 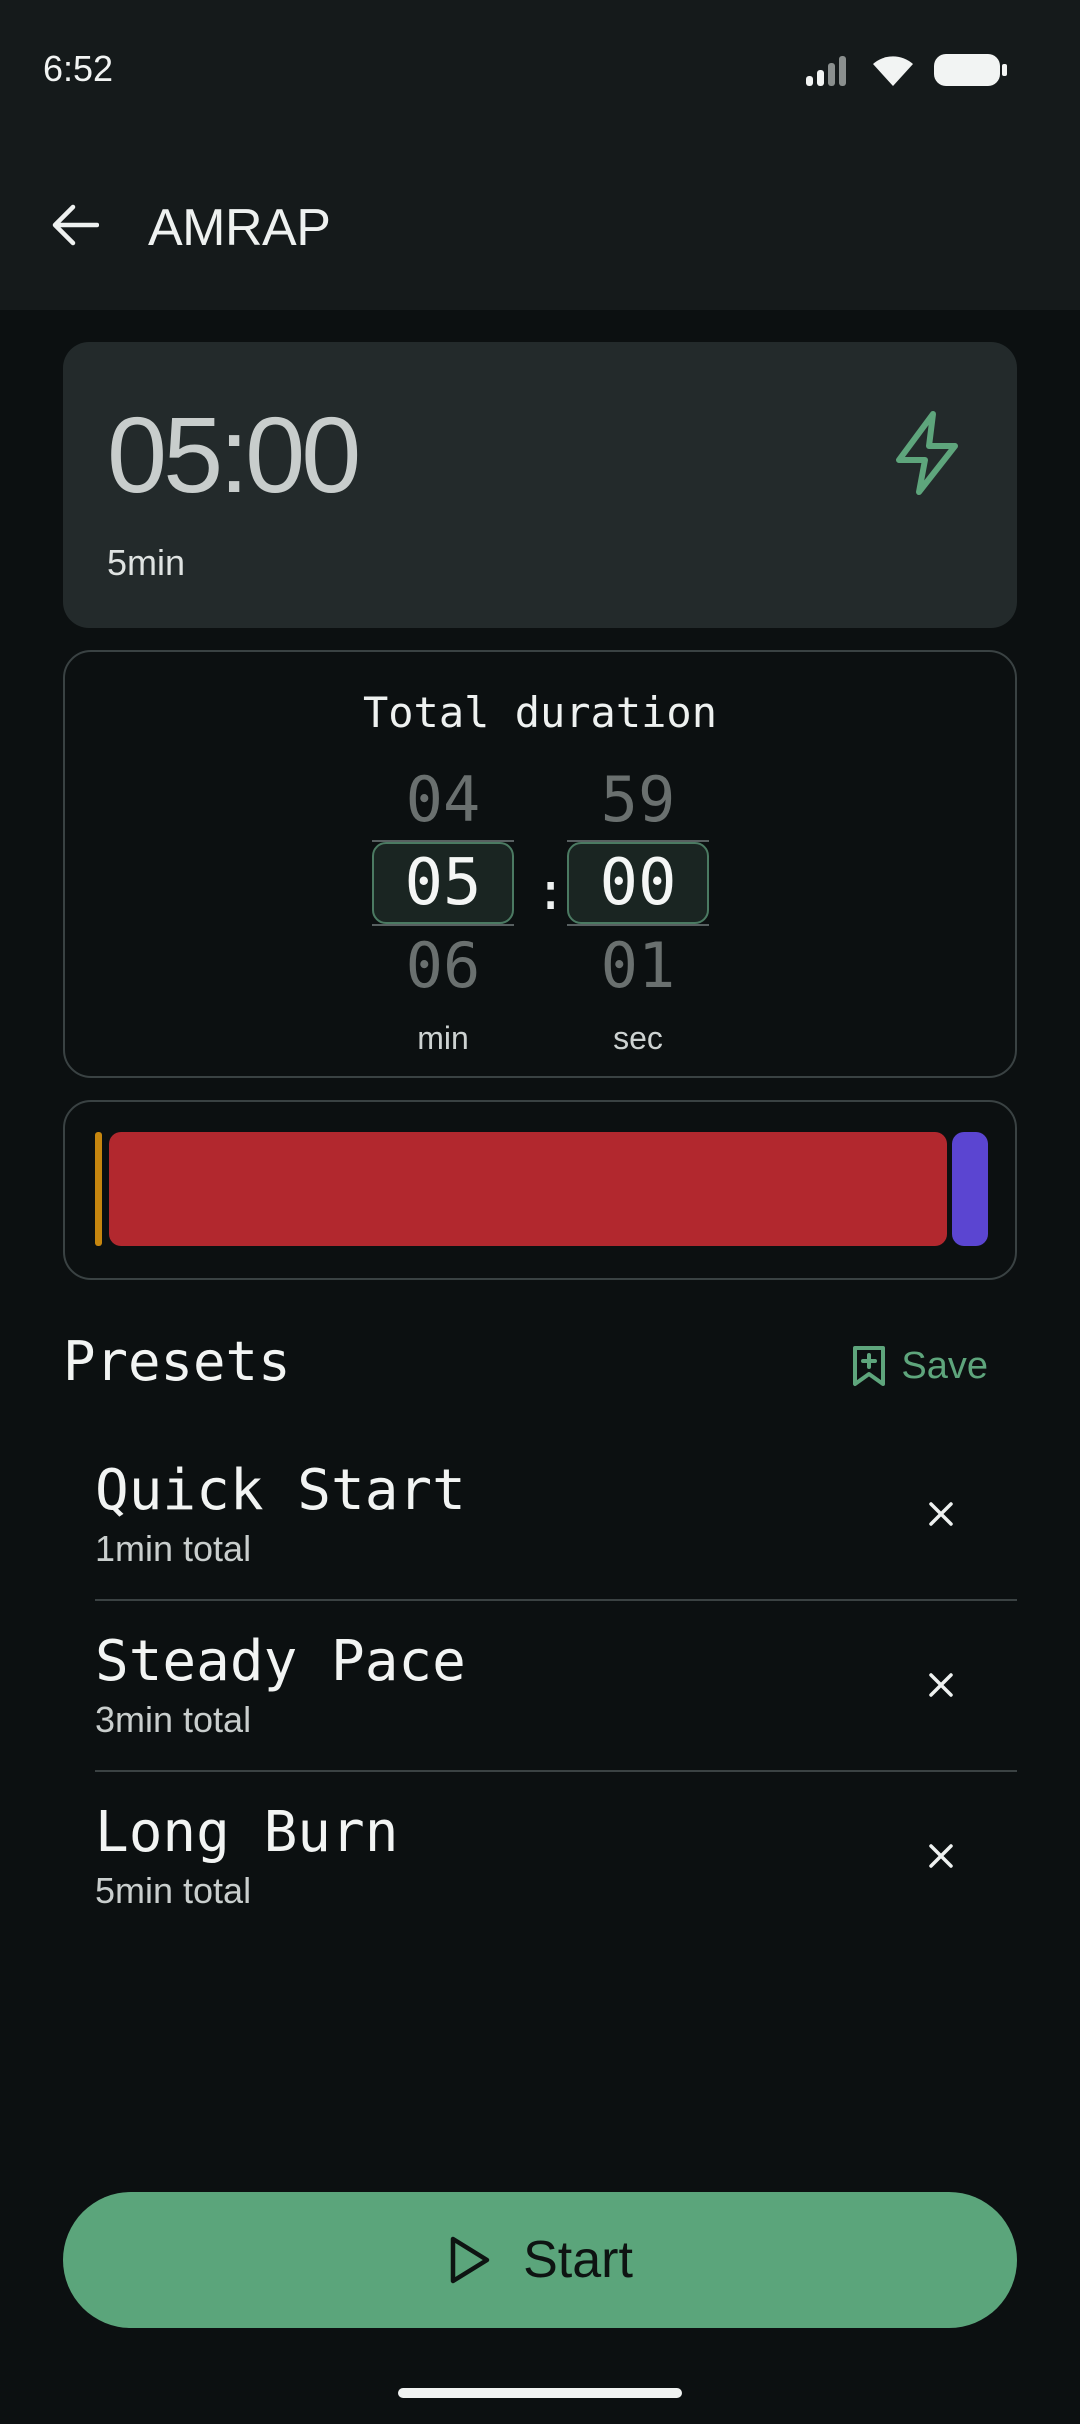 I want to click on seconds-unit: sec, so click(x=638, y=1038).